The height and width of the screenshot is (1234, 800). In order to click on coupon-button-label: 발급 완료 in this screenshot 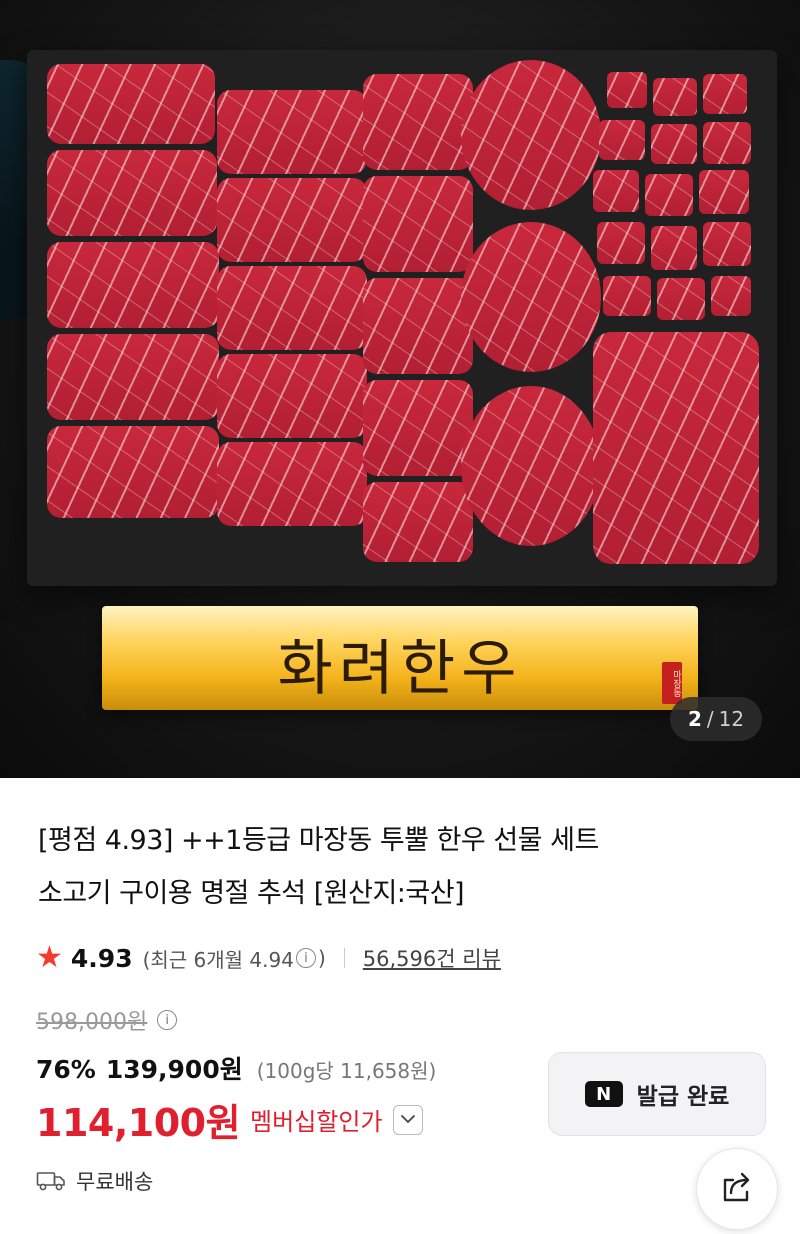, I will do `click(683, 1097)`.